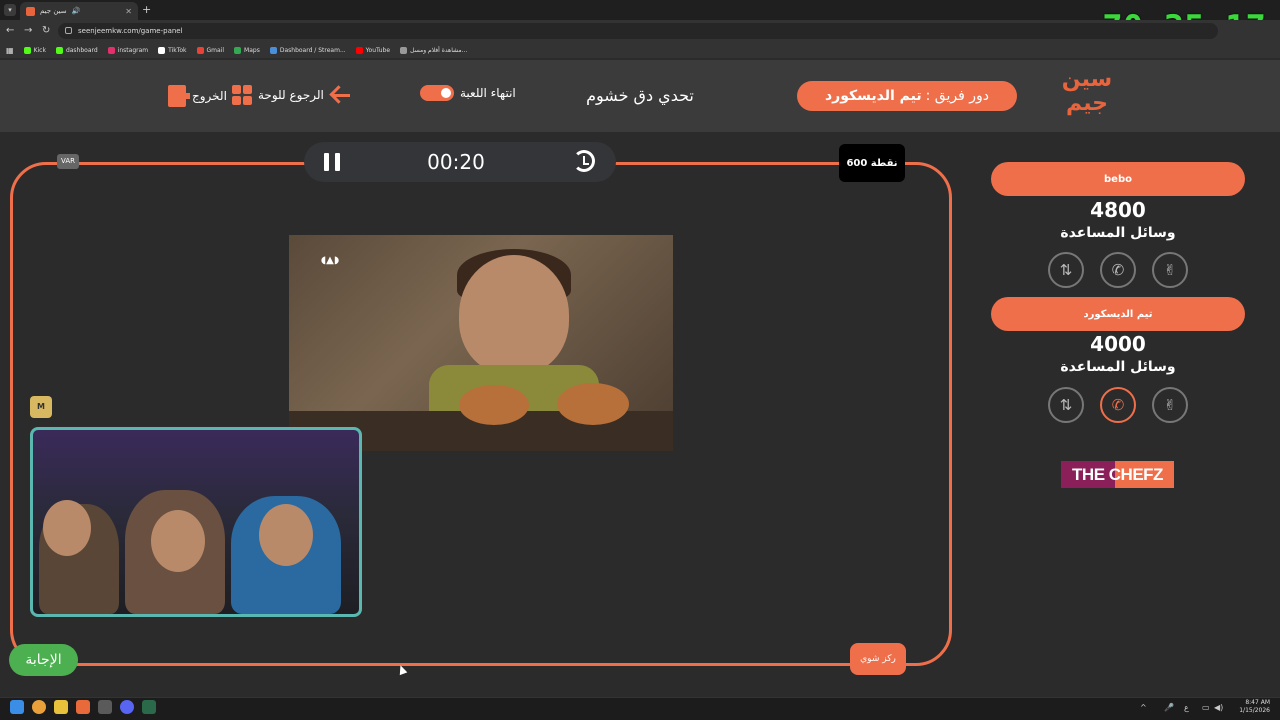 The width and height of the screenshot is (1280, 720). I want to click on bookmark-item: TikTok, so click(172, 50).